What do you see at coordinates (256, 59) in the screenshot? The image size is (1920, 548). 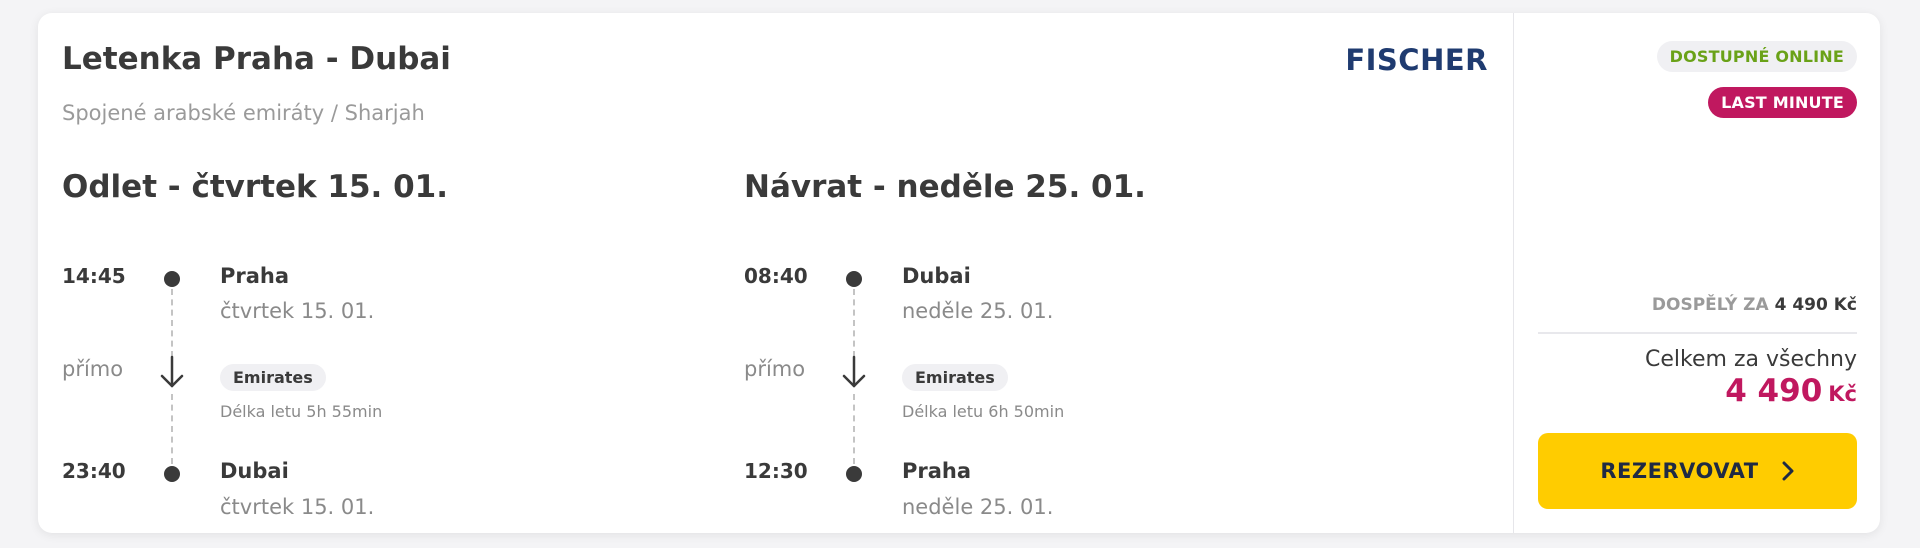 I see `offer-title: Letenka Praha - Dubai` at bounding box center [256, 59].